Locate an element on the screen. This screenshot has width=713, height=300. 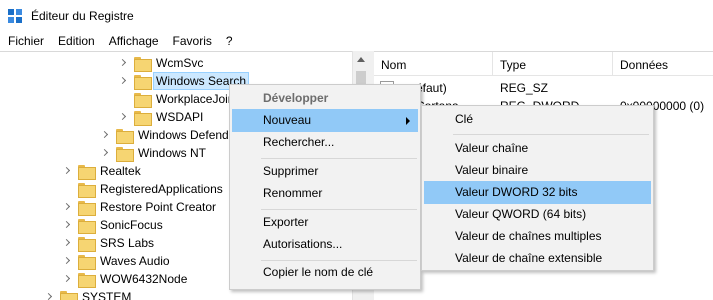
submenu-item-valeur-chaine-extensible: Valeur de chaîne extensible is located at coordinates (537, 258).